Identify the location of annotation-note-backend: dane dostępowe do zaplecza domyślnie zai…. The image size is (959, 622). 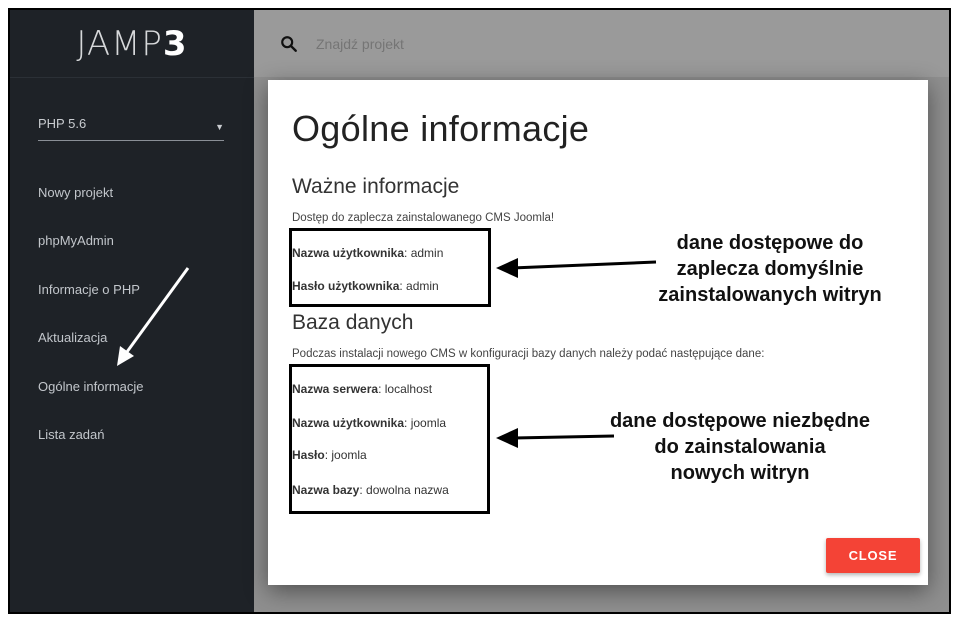
(770, 269).